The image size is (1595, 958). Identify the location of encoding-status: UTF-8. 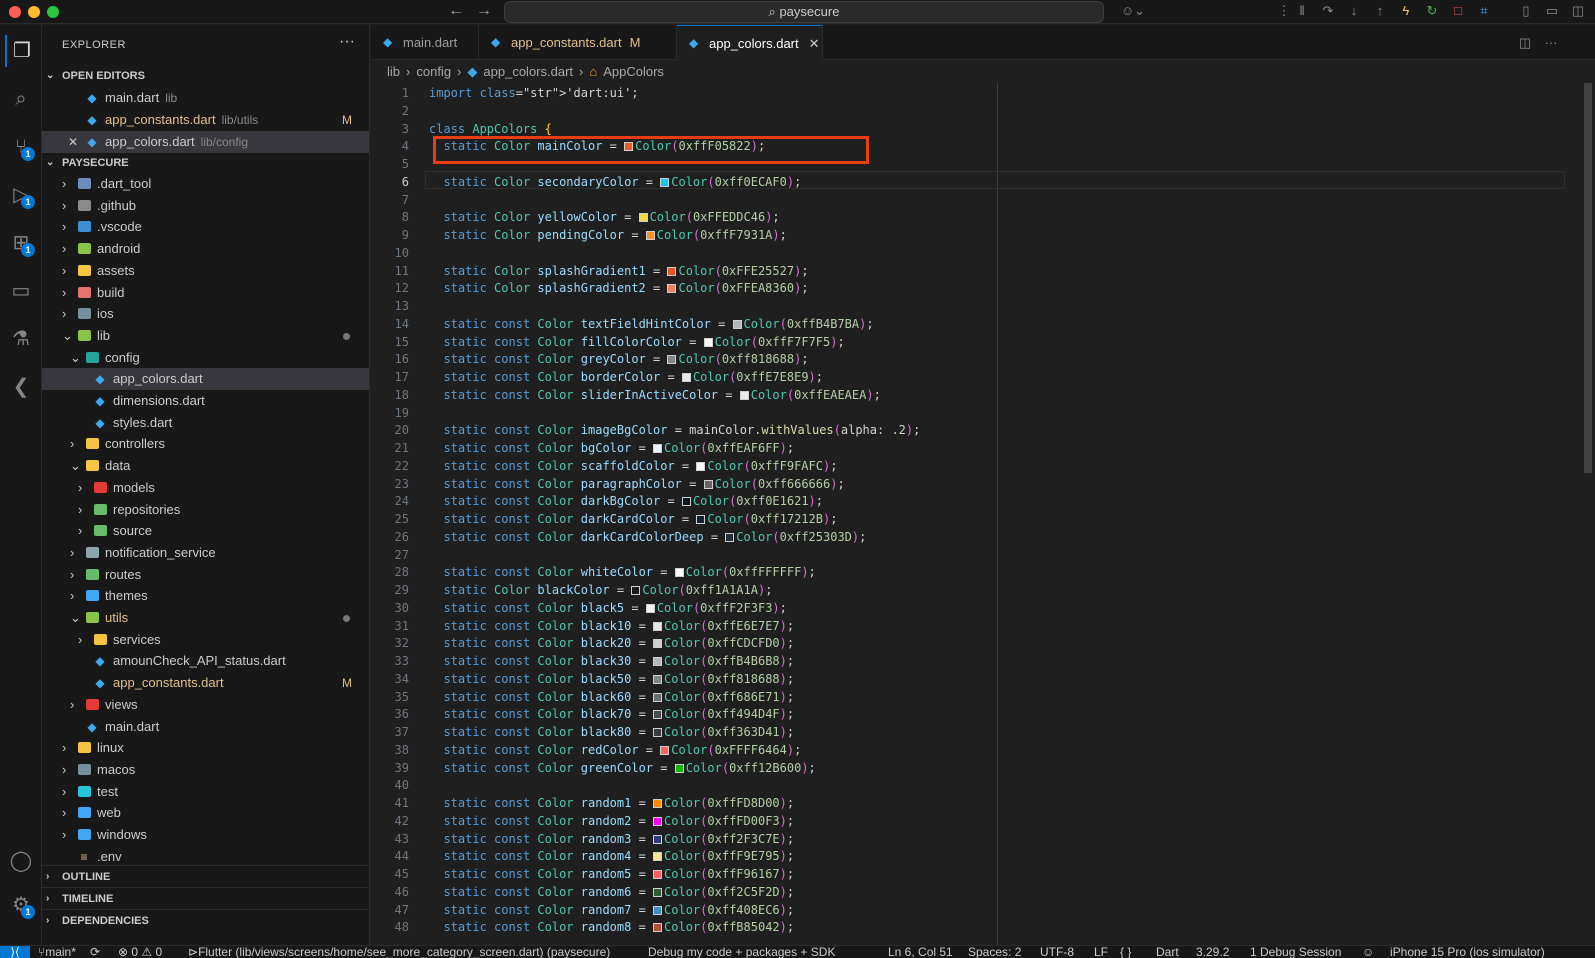
(1057, 952).